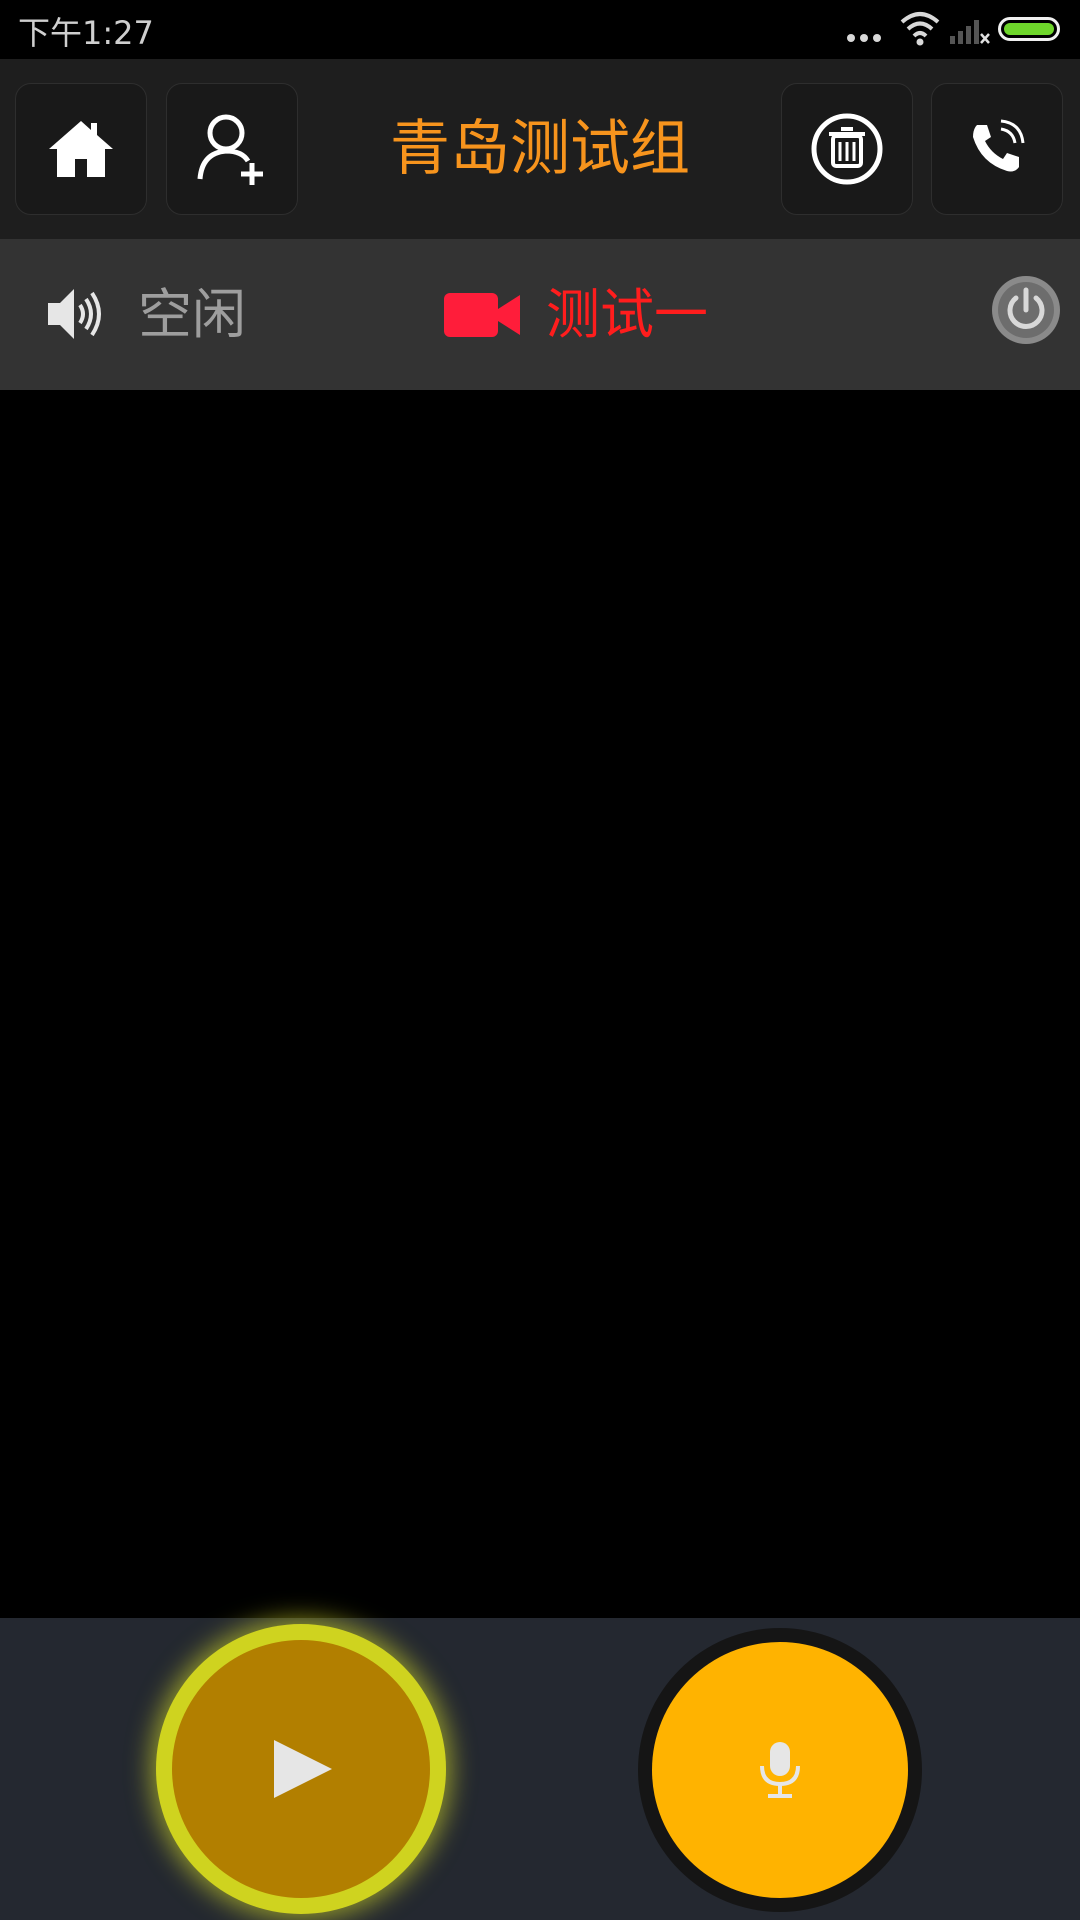  I want to click on play-icon, so click(303, 1769).